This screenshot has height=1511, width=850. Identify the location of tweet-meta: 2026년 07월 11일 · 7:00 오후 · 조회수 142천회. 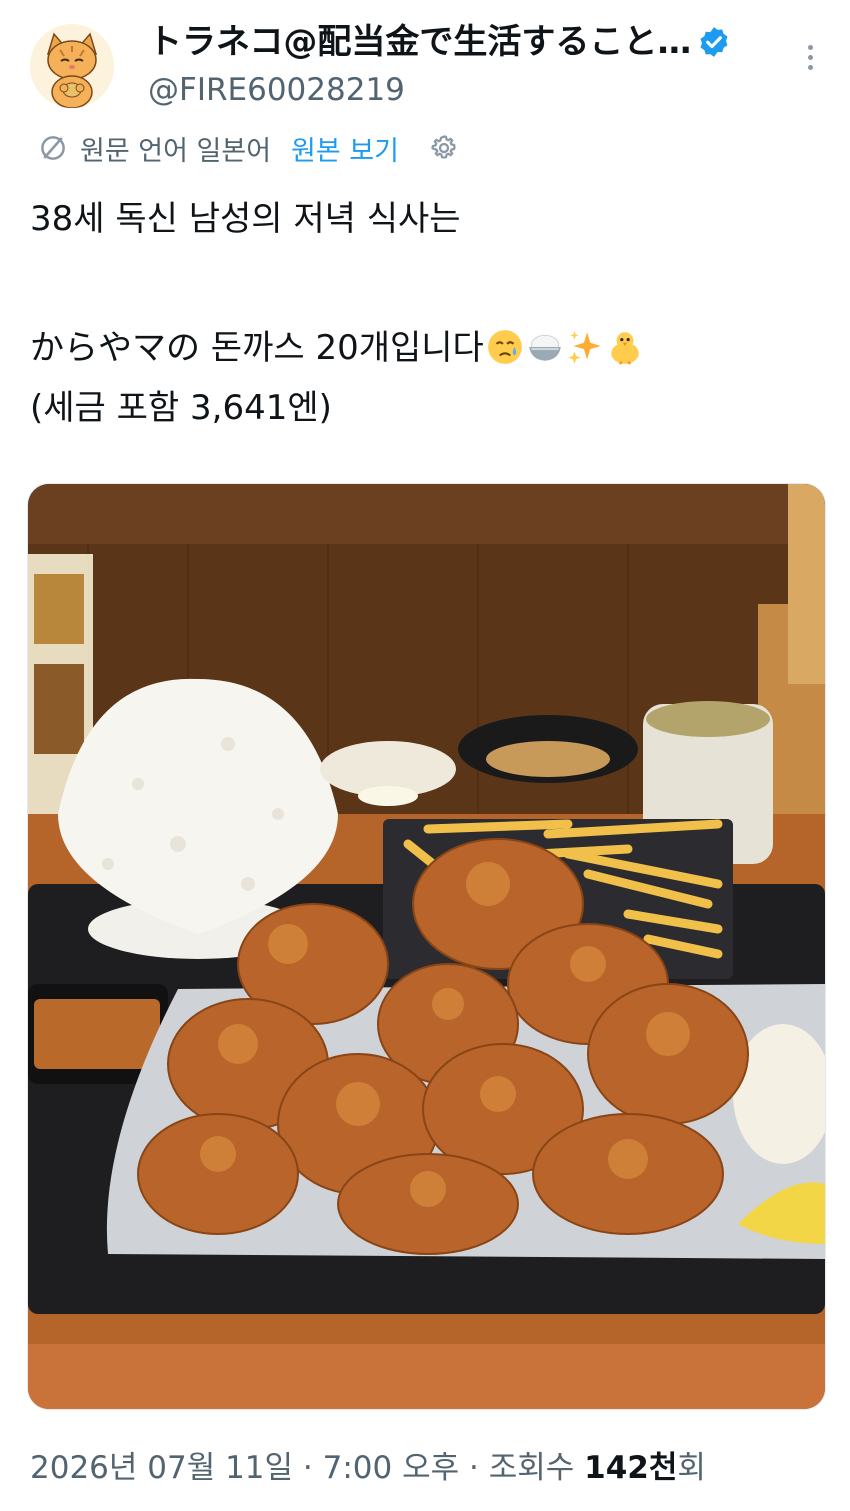
(368, 1464).